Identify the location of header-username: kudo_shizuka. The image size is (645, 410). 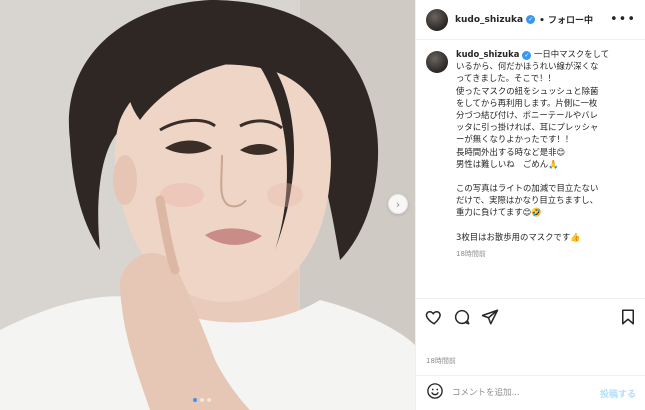
(489, 20).